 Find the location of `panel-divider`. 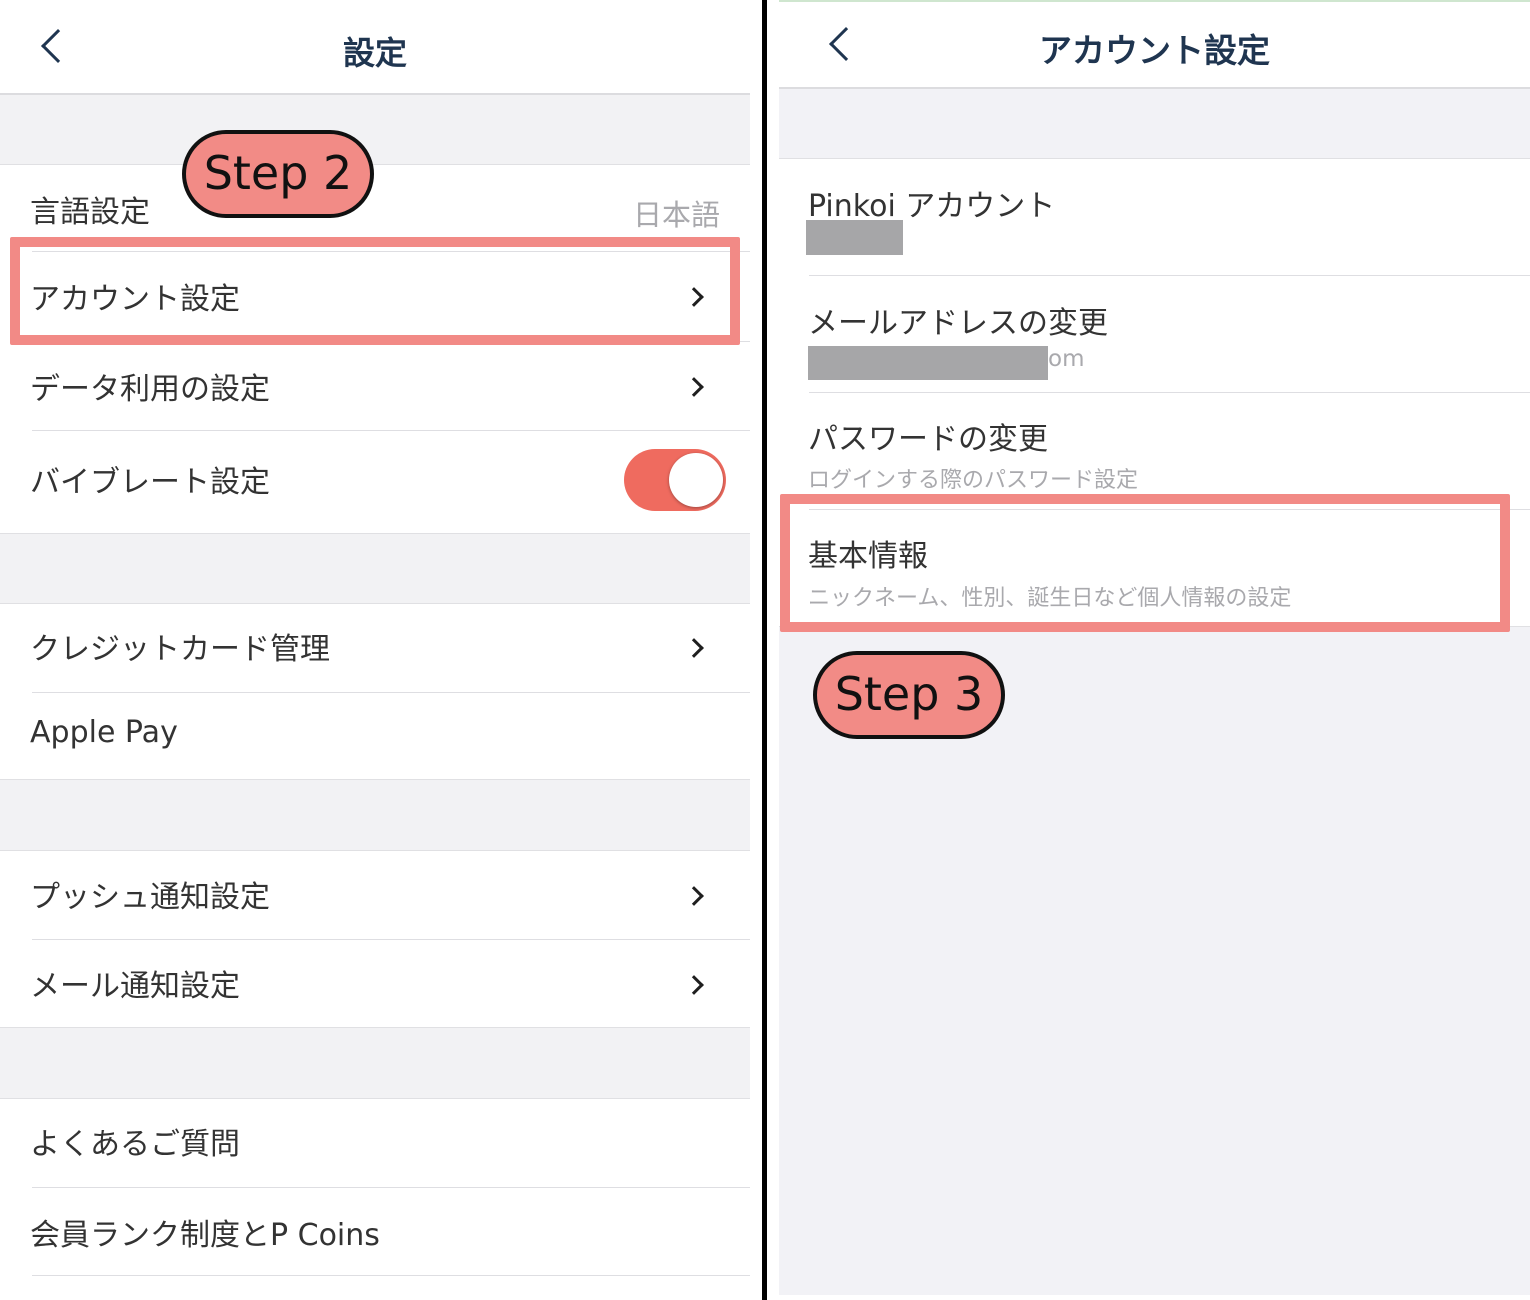

panel-divider is located at coordinates (764, 650).